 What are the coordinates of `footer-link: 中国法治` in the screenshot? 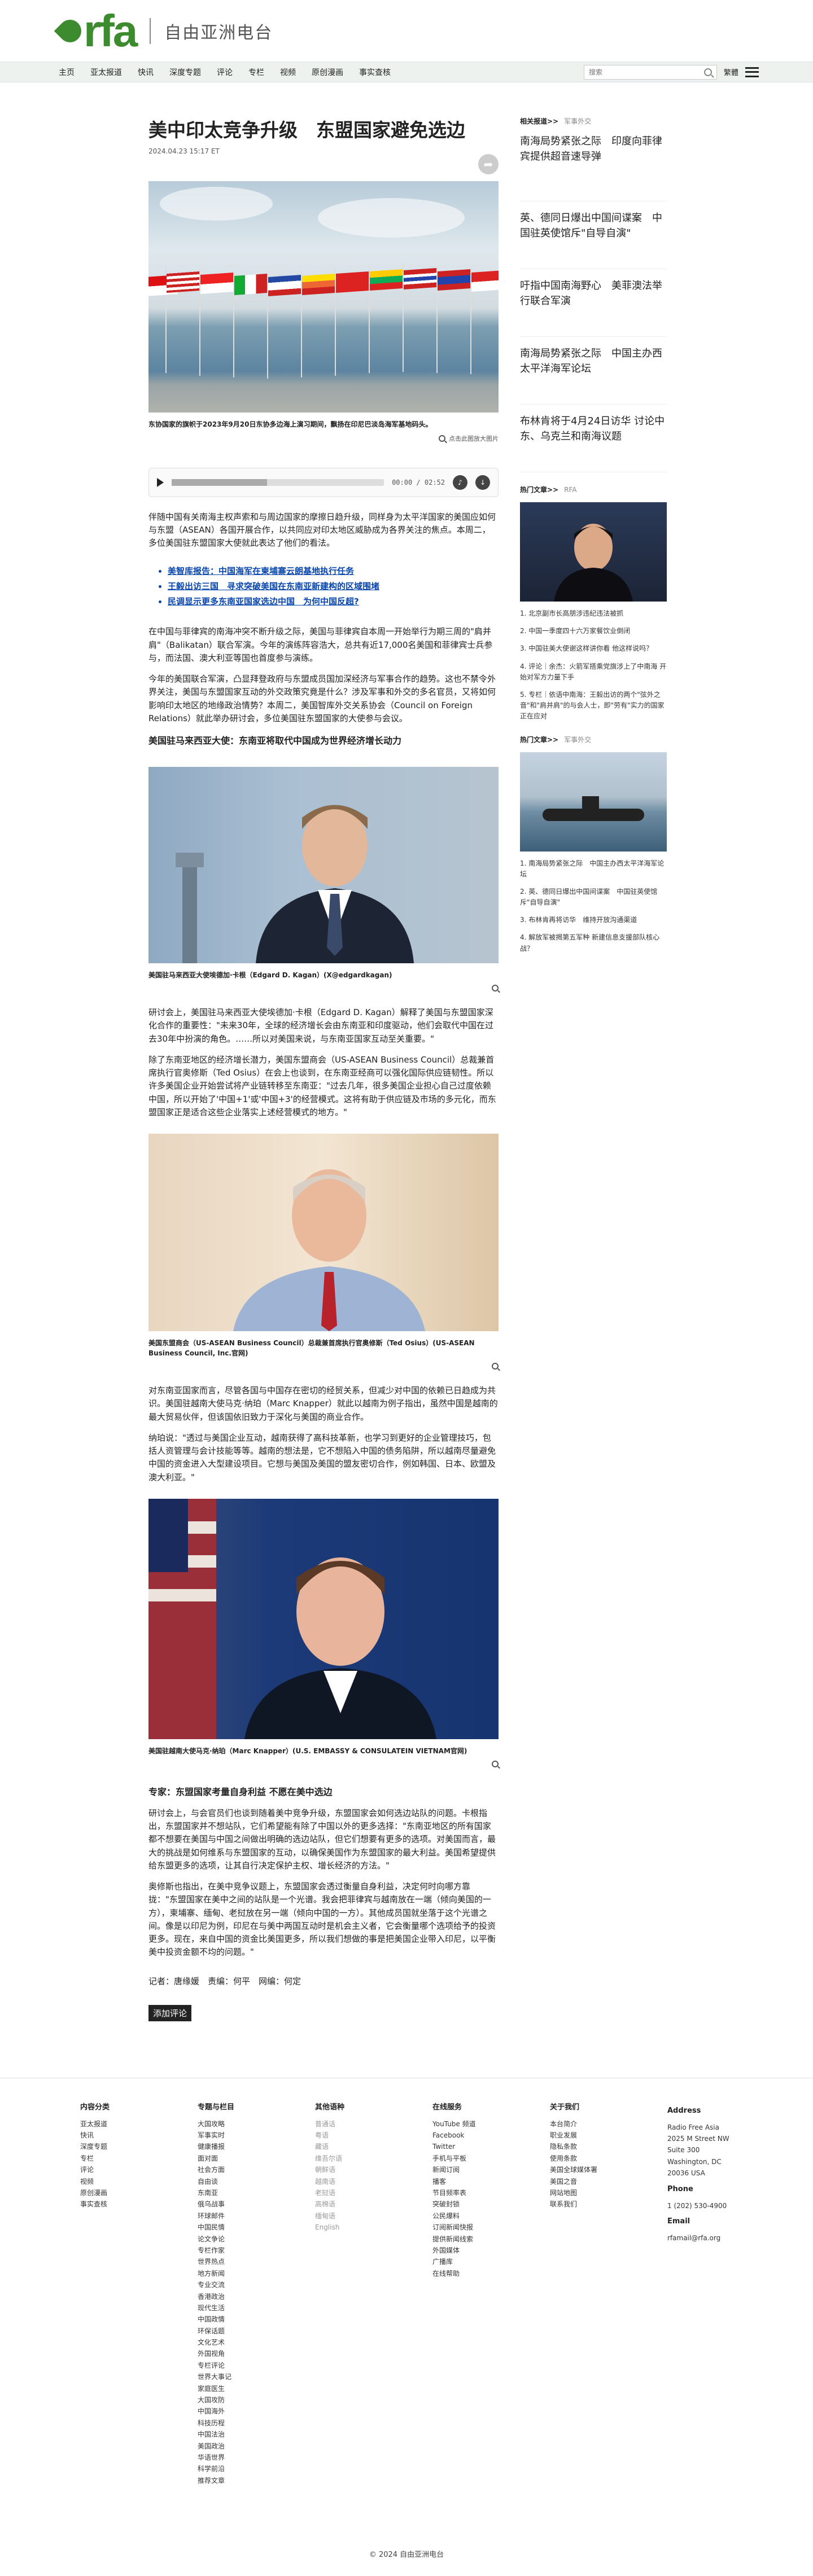 It's located at (256, 2434).